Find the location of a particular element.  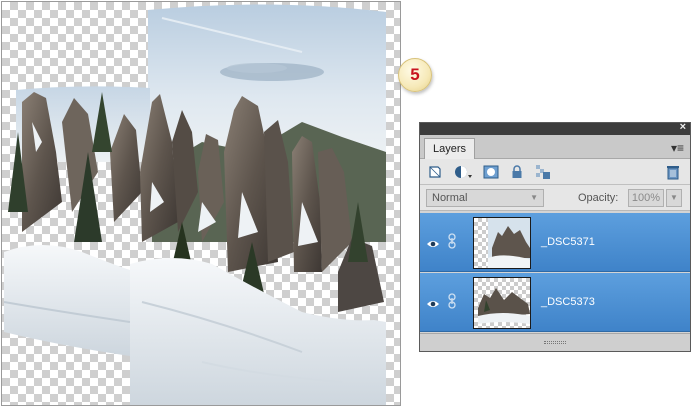

add-layer-mask-icon is located at coordinates (491, 172).